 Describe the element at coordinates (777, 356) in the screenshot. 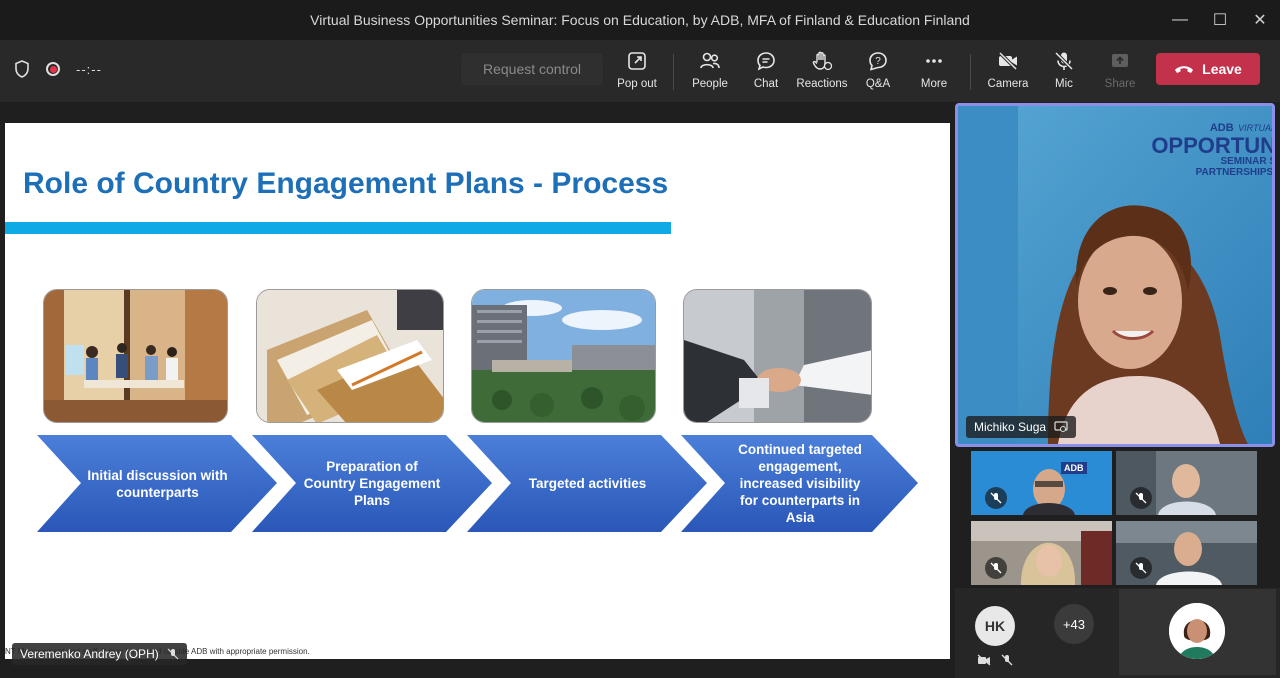

I see `handshake-image` at that location.